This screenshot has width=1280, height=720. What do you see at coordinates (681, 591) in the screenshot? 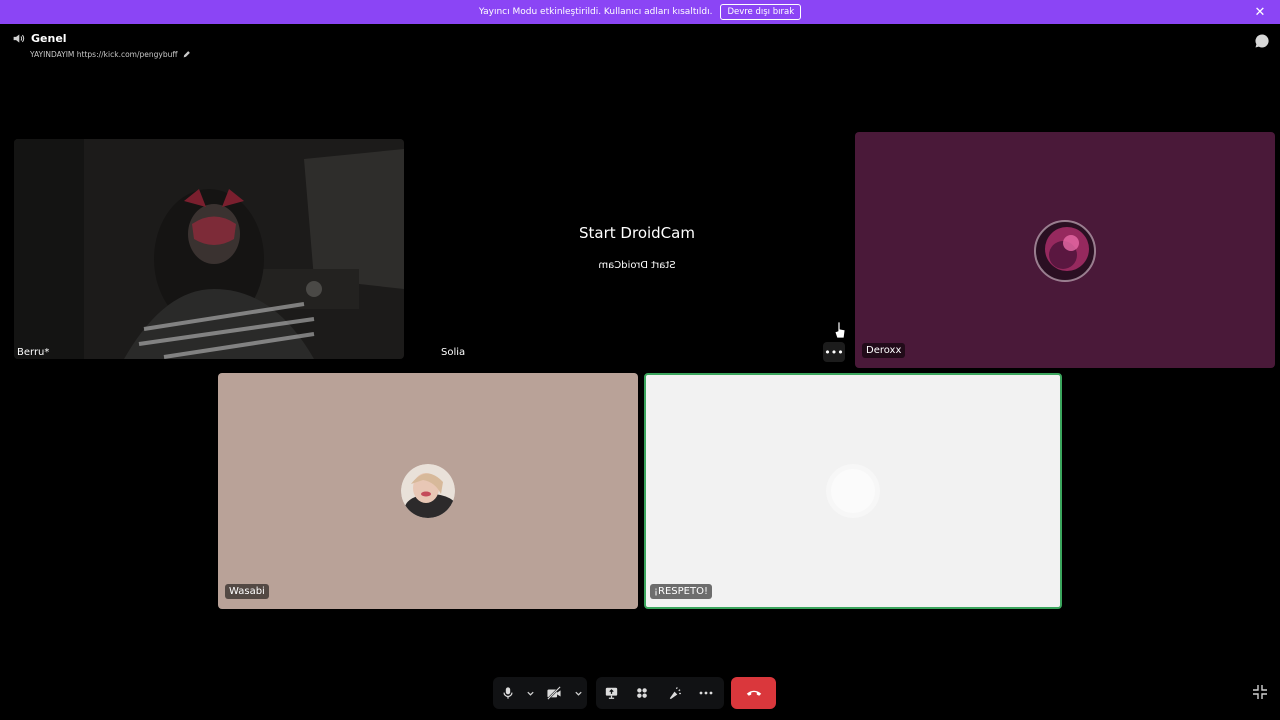
I see `participant-name-respeto: ¡RESPETO!` at bounding box center [681, 591].